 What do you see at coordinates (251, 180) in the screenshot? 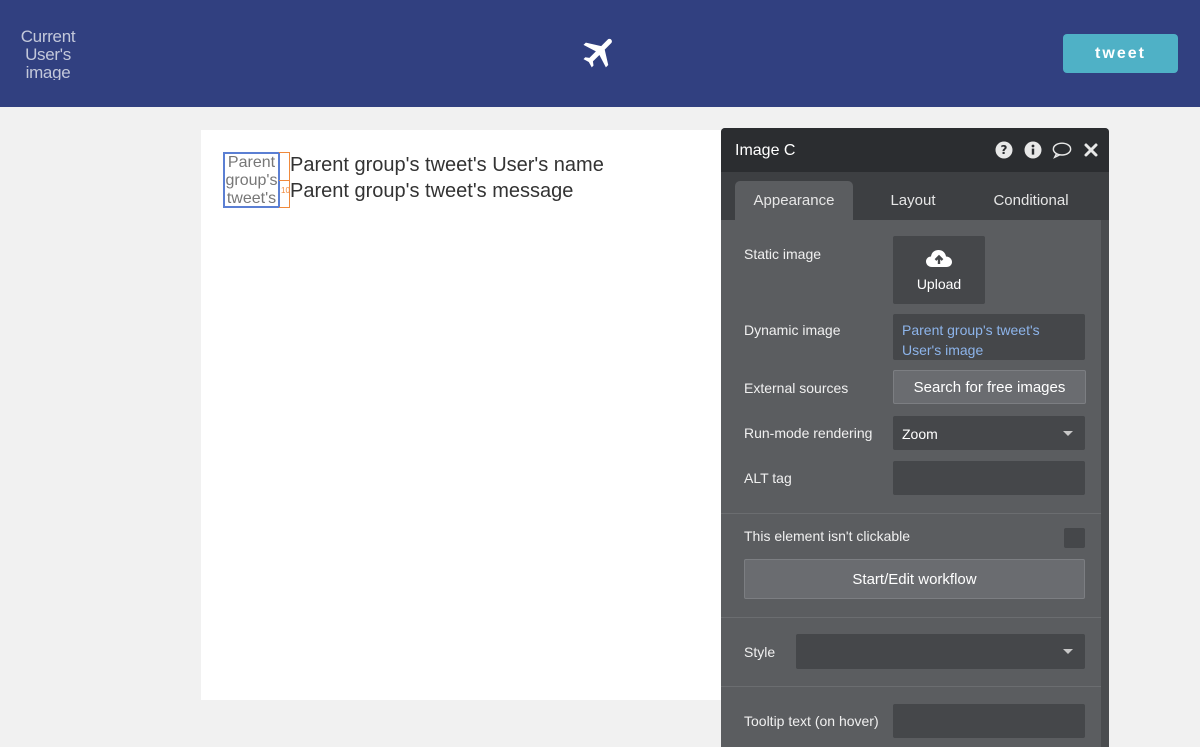
I see `tweet-user-image: Parent group's tweet's` at bounding box center [251, 180].